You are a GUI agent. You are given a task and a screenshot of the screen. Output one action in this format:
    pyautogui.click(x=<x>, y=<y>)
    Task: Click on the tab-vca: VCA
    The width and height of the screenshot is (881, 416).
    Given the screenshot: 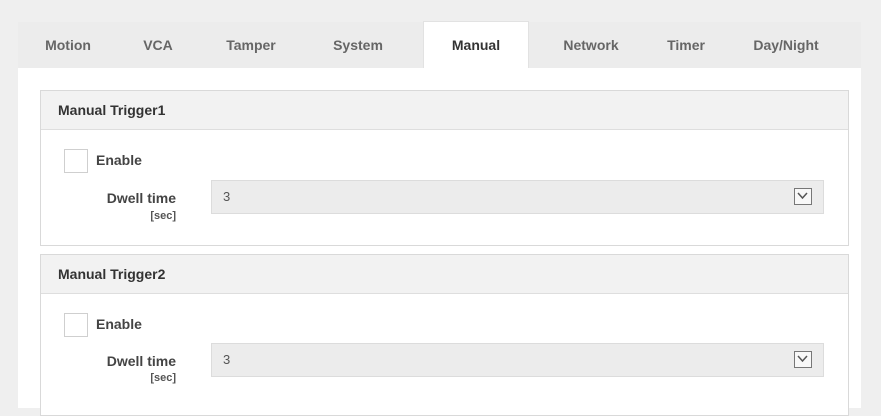 What is the action you would take?
    pyautogui.click(x=158, y=45)
    